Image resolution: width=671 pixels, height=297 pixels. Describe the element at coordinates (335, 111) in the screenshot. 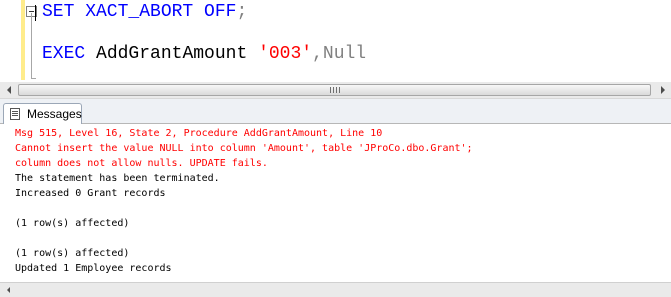

I see `results-tab-strip: Messages` at that location.